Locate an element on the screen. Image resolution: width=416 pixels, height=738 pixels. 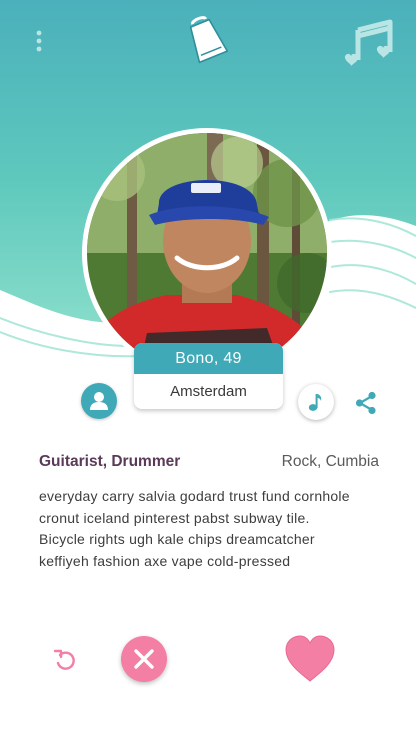
undo-icon is located at coordinates (64, 659).